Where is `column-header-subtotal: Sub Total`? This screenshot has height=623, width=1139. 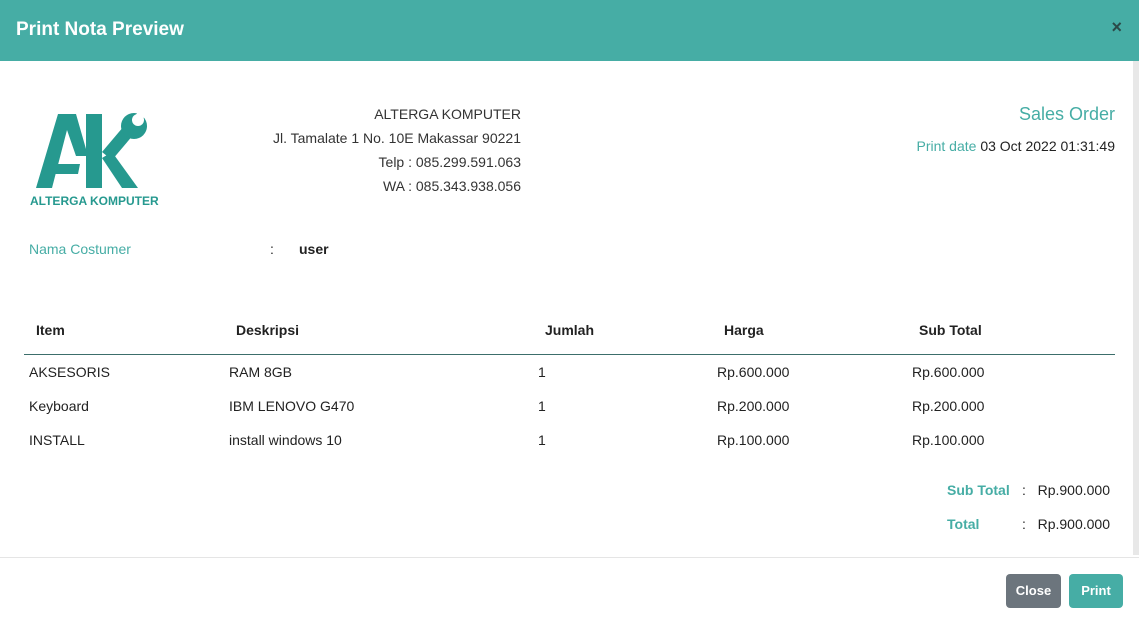 column-header-subtotal: Sub Total is located at coordinates (950, 330).